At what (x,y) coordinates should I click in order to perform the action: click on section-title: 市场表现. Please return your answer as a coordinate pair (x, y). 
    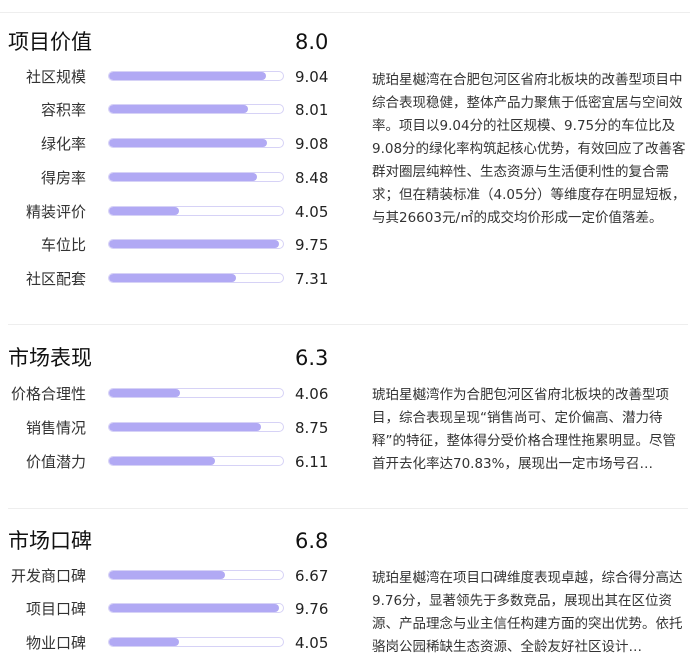
    Looking at the image, I should click on (50, 358).